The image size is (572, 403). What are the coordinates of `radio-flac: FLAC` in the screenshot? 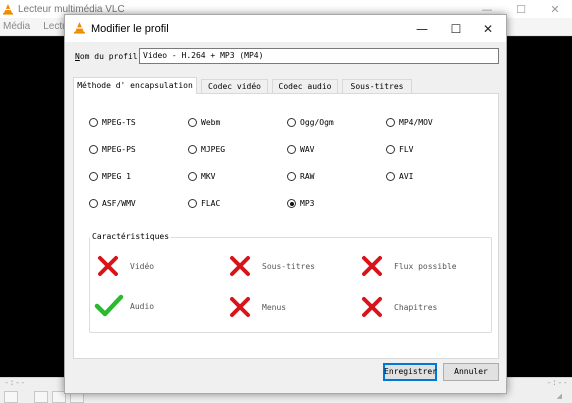 It's located at (204, 203).